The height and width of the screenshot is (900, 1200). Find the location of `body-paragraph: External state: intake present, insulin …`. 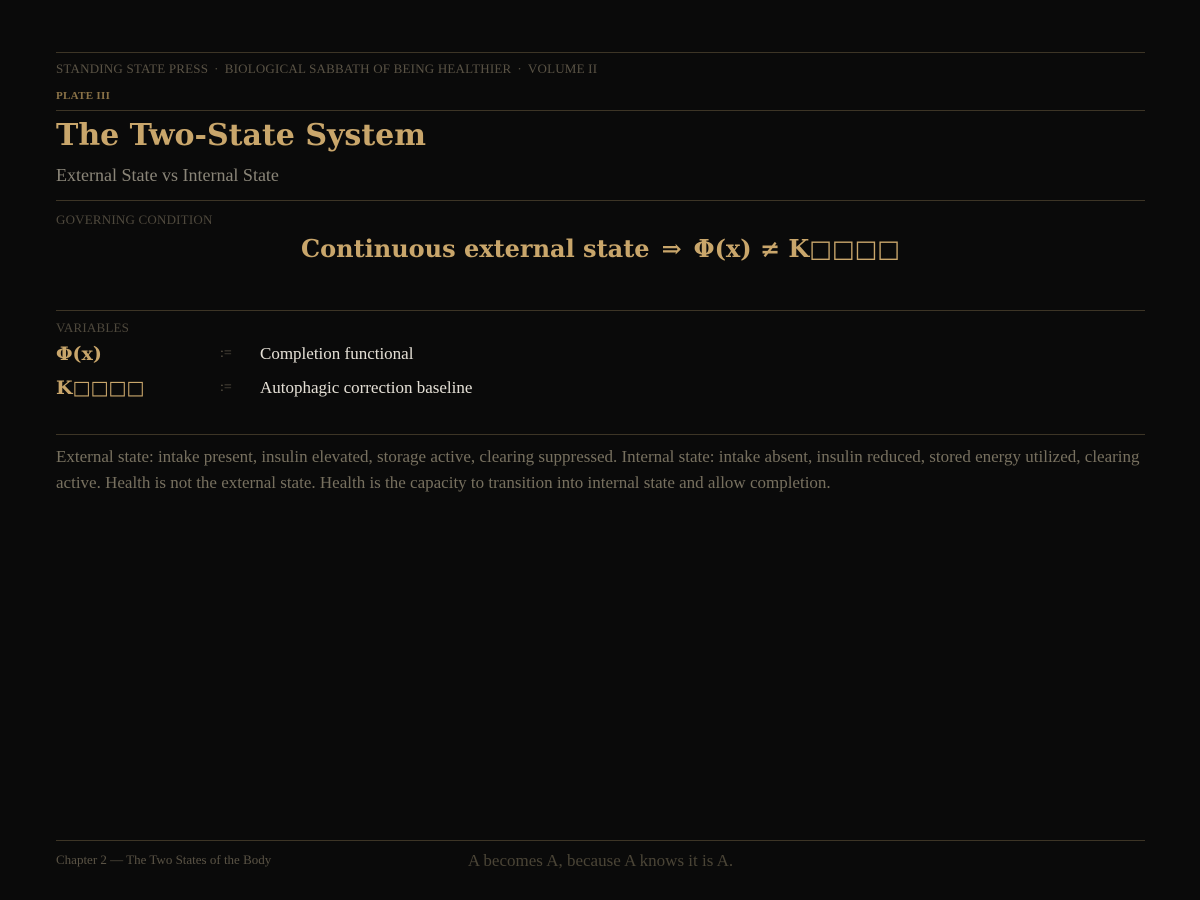

body-paragraph: External state: intake present, insulin … is located at coordinates (598, 469).